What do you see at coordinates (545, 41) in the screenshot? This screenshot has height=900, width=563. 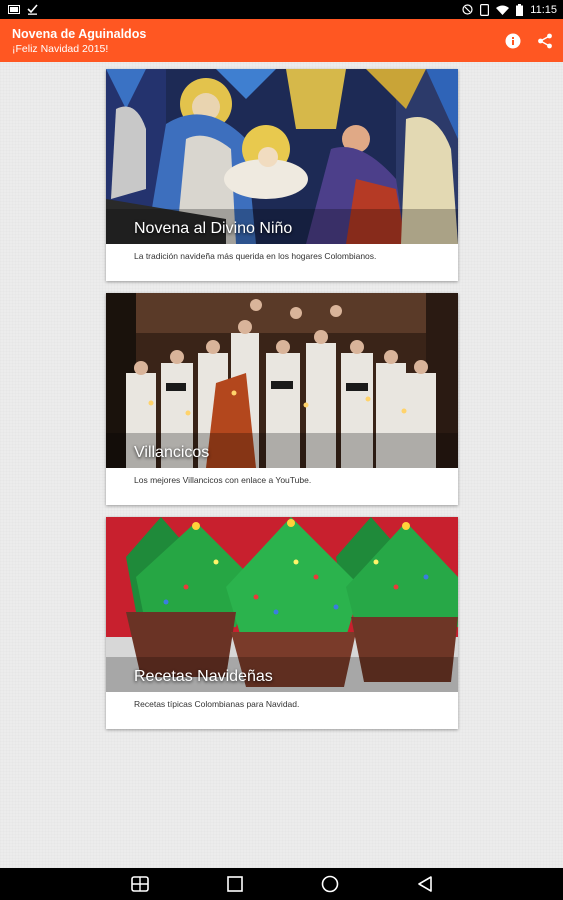 I see `share-icon` at bounding box center [545, 41].